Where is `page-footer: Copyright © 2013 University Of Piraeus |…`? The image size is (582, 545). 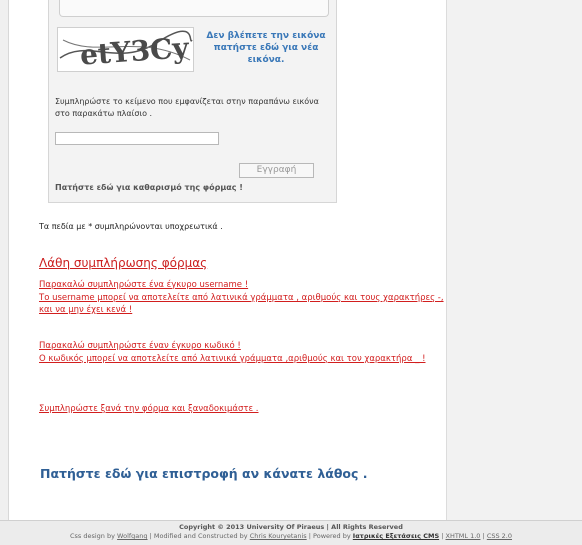
page-footer: Copyright © 2013 University Of Piraeus |… is located at coordinates (291, 532).